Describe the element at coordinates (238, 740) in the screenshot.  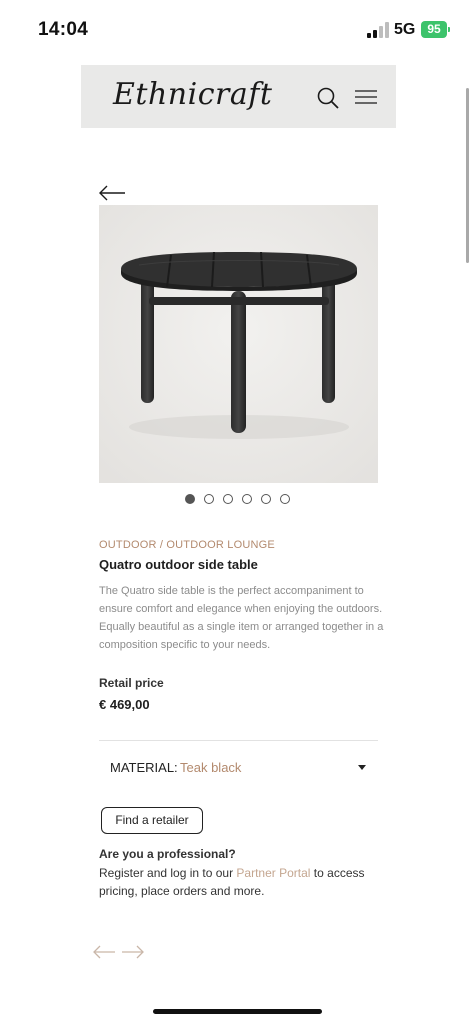
I see `divider` at that location.